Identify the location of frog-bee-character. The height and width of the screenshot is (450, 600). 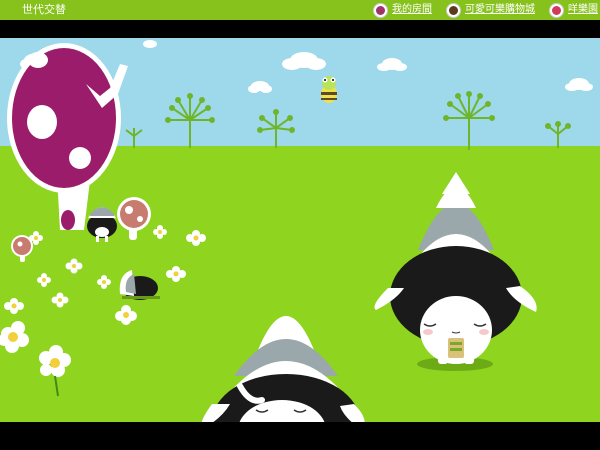
(329, 89).